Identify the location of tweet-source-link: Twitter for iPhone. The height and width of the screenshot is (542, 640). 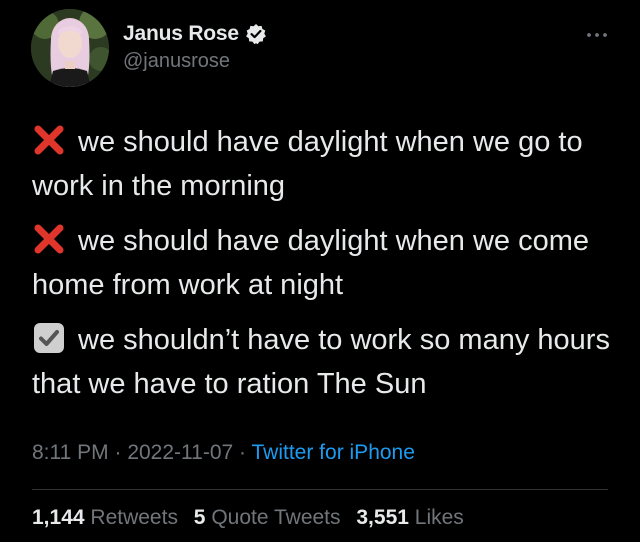
(333, 452).